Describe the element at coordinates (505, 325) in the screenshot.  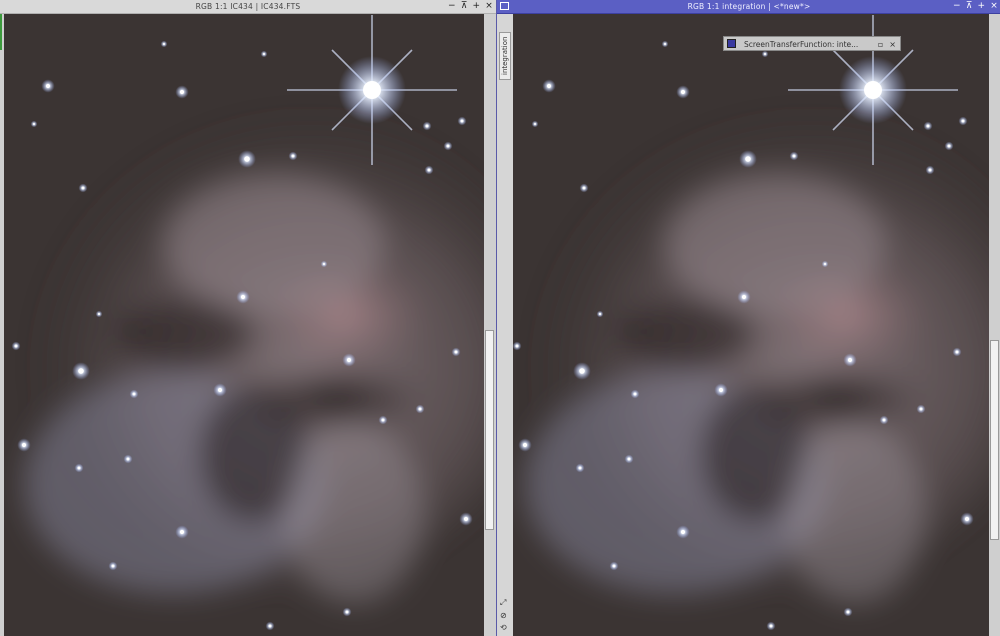
I see `view-side-tabs: integration ⤢ ⊘ ⟲` at that location.